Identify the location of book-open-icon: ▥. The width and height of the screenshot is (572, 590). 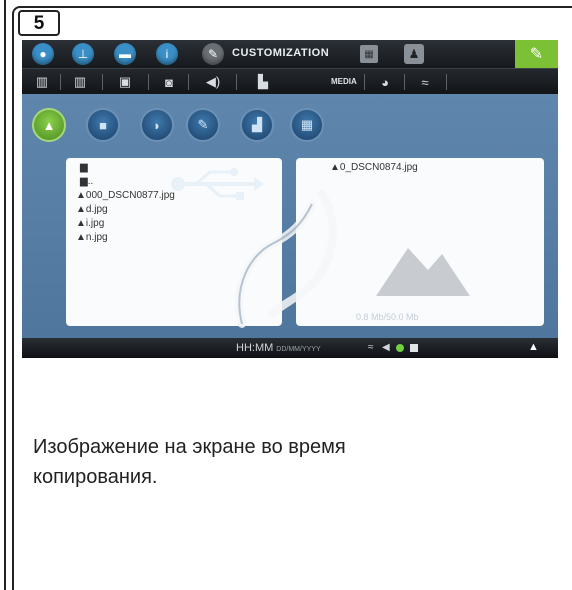
(80, 82).